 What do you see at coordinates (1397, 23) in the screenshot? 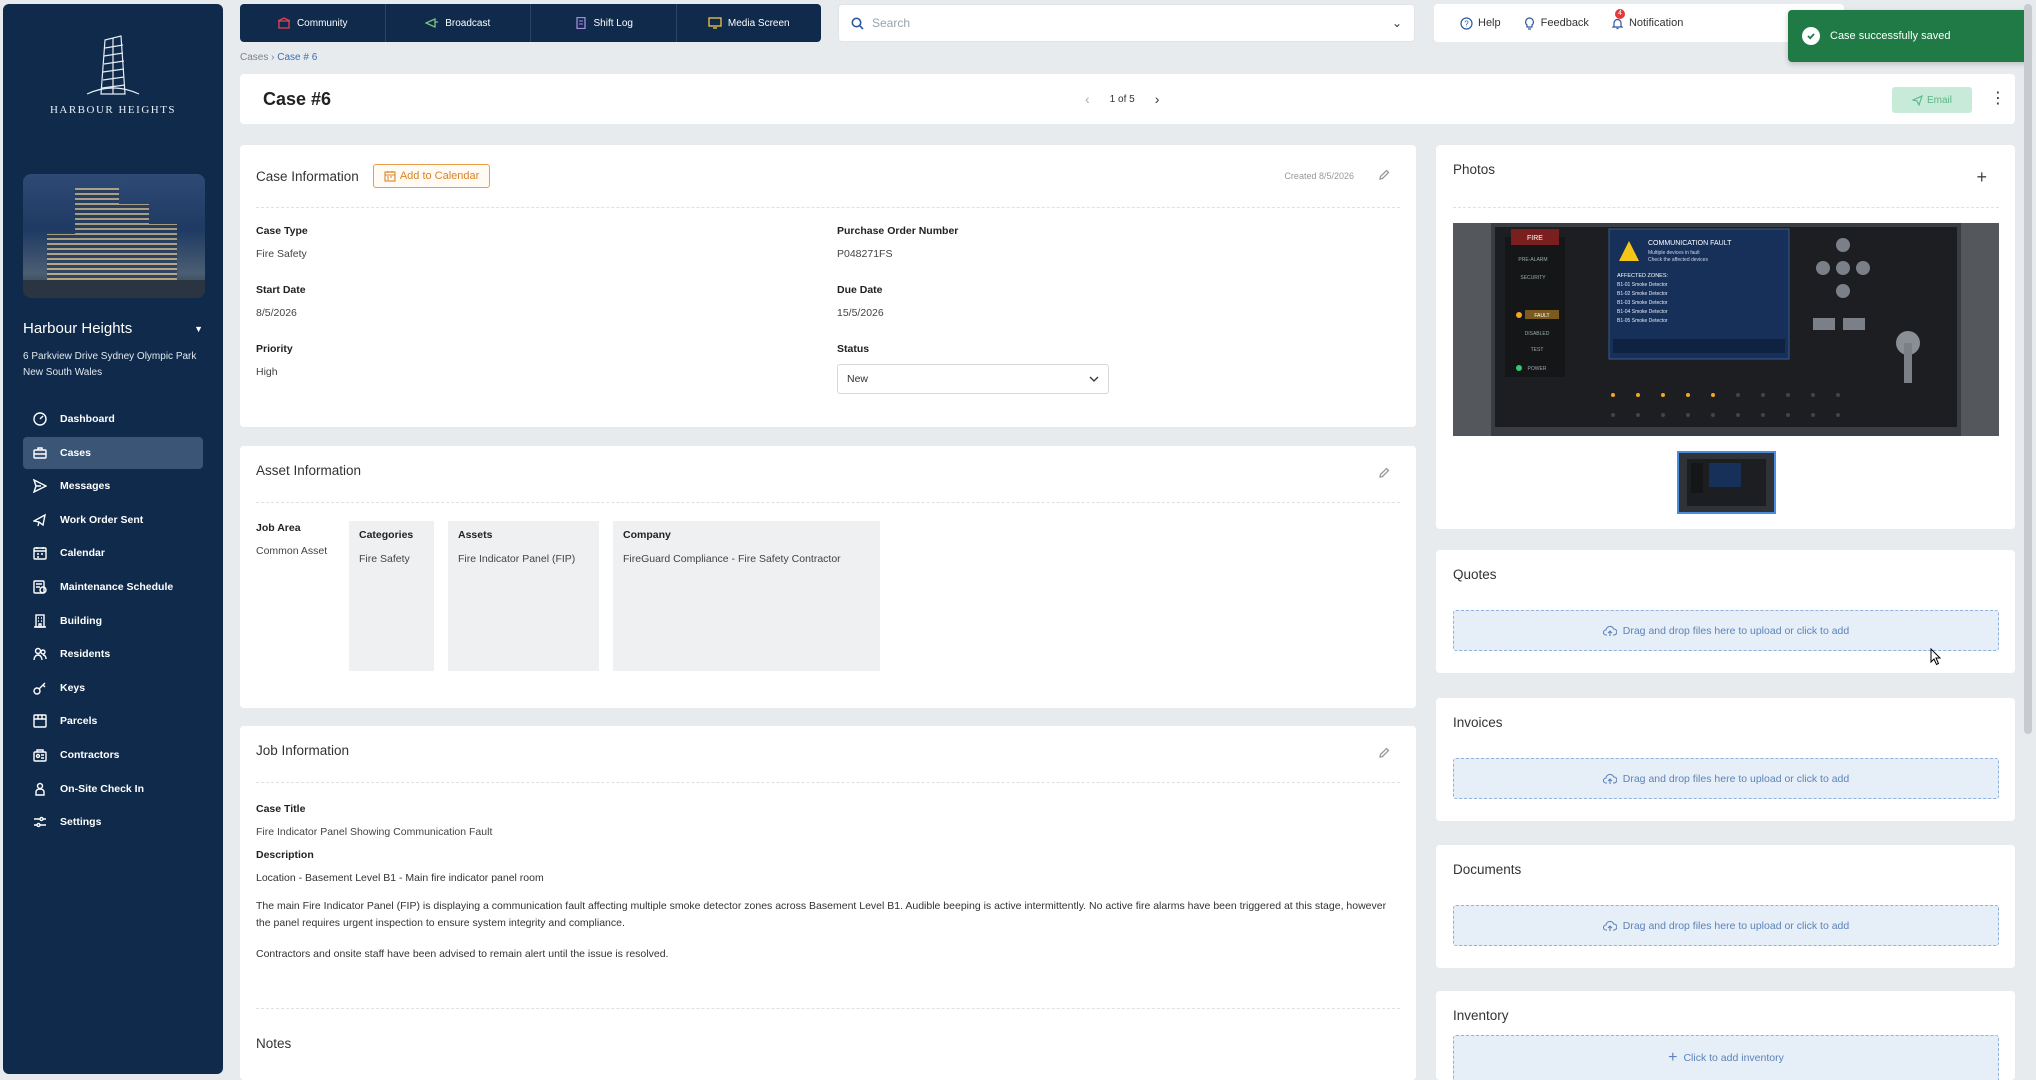
I see `chevron-down-icon: ⌄` at bounding box center [1397, 23].